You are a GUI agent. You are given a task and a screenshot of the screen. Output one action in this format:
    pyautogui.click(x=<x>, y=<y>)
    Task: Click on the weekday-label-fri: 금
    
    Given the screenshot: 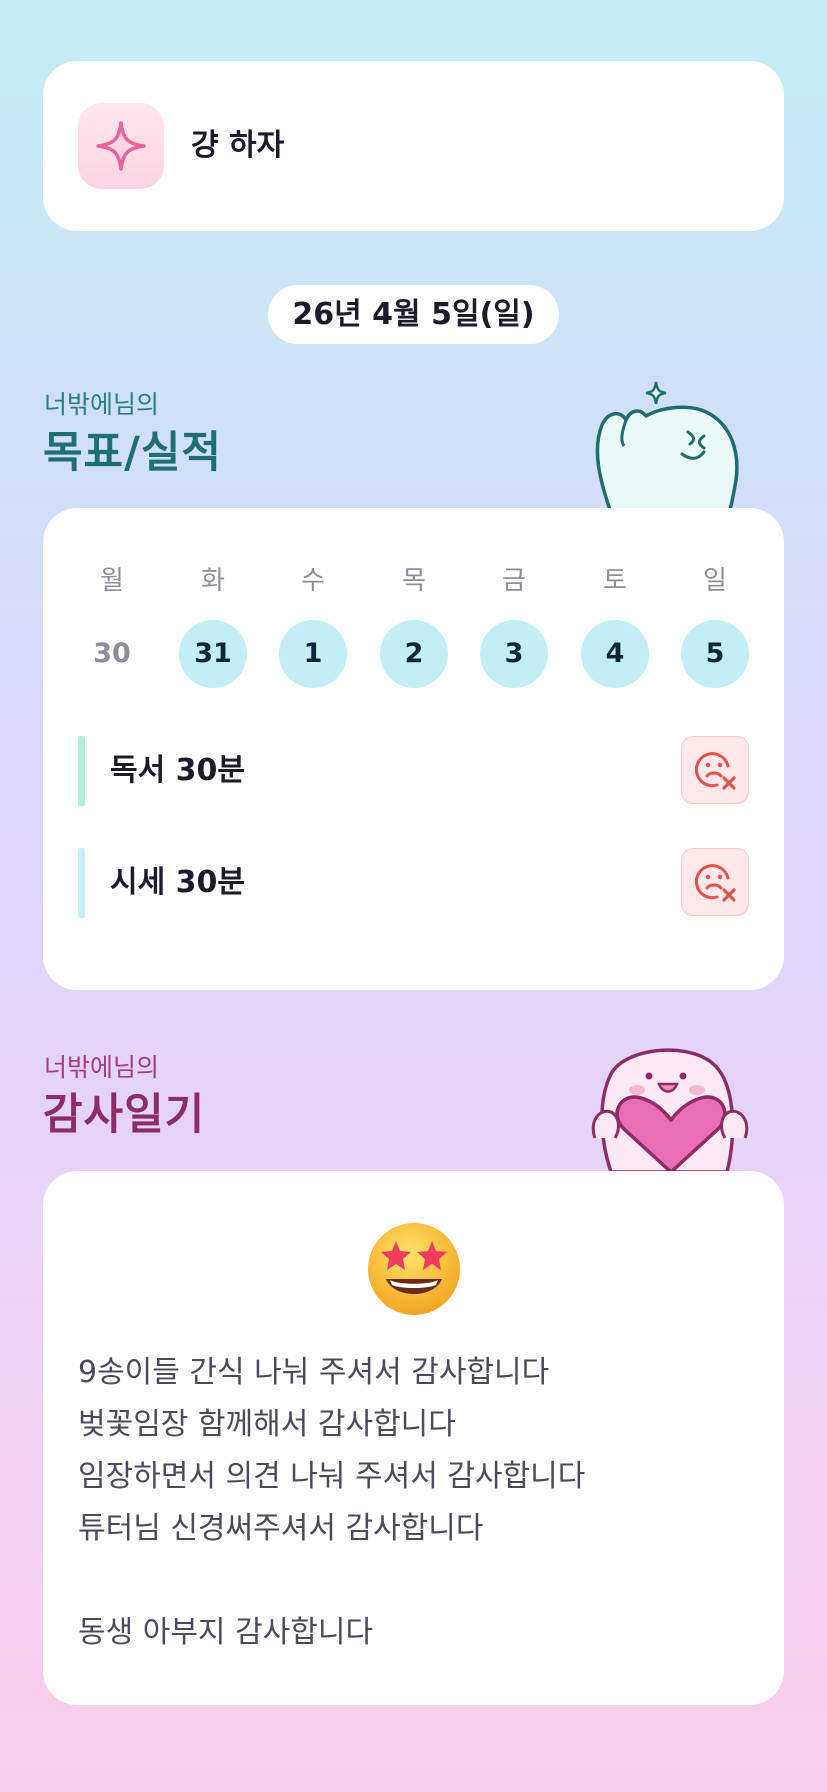 What is the action you would take?
    pyautogui.click(x=514, y=581)
    